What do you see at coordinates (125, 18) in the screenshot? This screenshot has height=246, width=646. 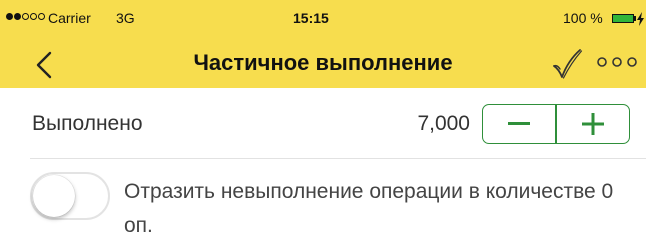 I see `network-type-label: 3G` at bounding box center [125, 18].